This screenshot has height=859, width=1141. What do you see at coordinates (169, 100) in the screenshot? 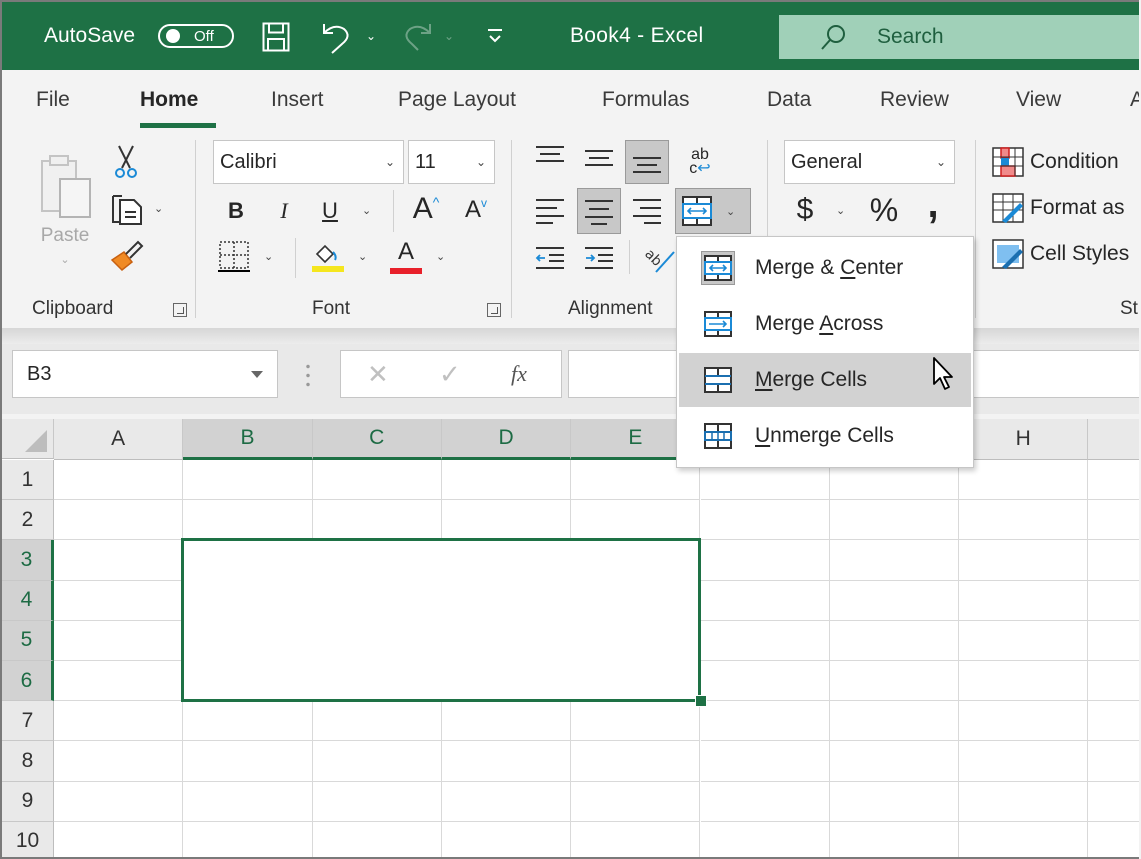
I see `tab-home: Home` at bounding box center [169, 100].